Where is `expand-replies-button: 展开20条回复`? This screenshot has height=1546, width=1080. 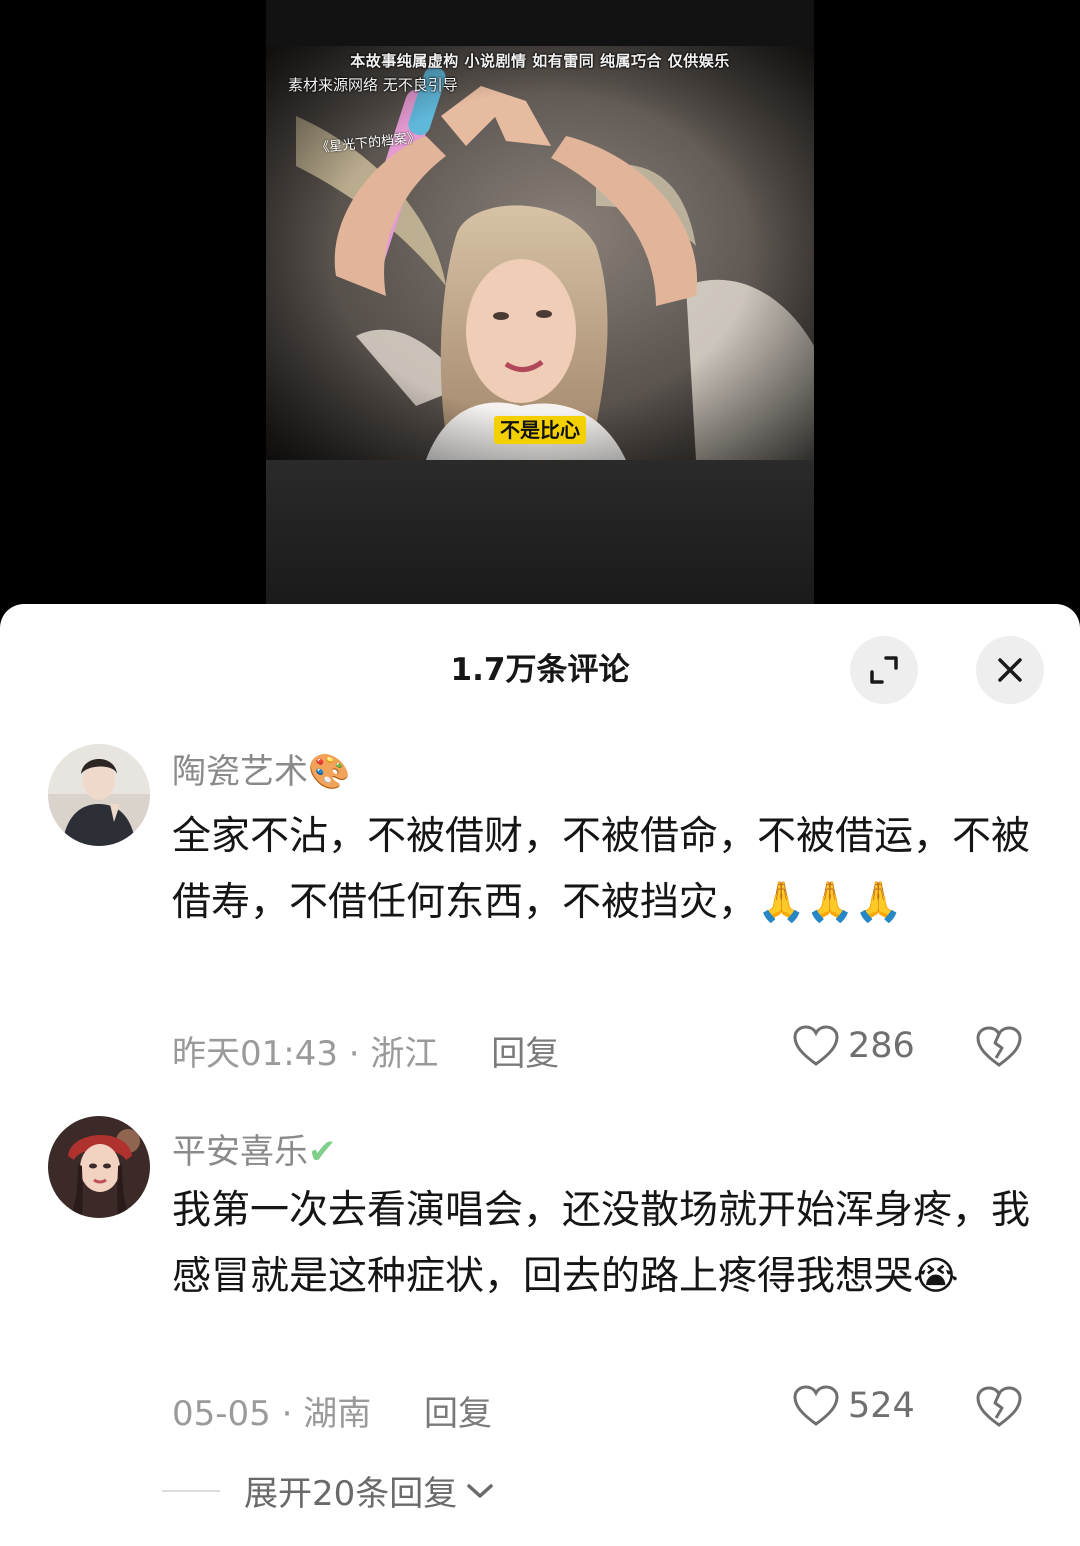 expand-replies-button: 展开20条回复 is located at coordinates (328, 1490).